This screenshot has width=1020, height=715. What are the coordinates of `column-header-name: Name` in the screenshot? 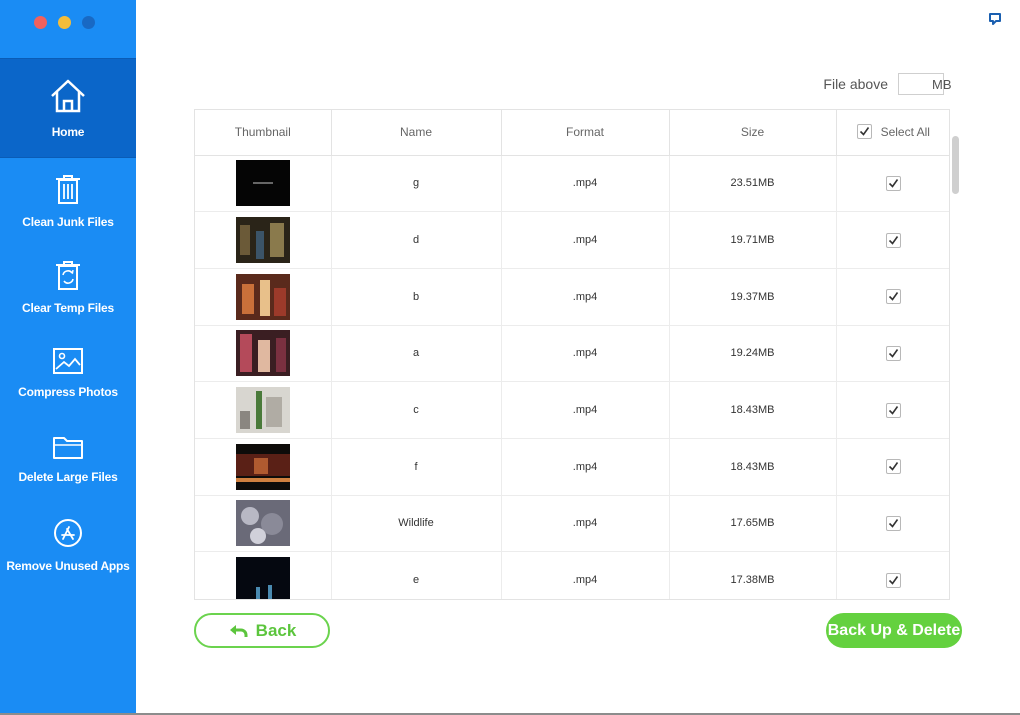 It's located at (416, 133).